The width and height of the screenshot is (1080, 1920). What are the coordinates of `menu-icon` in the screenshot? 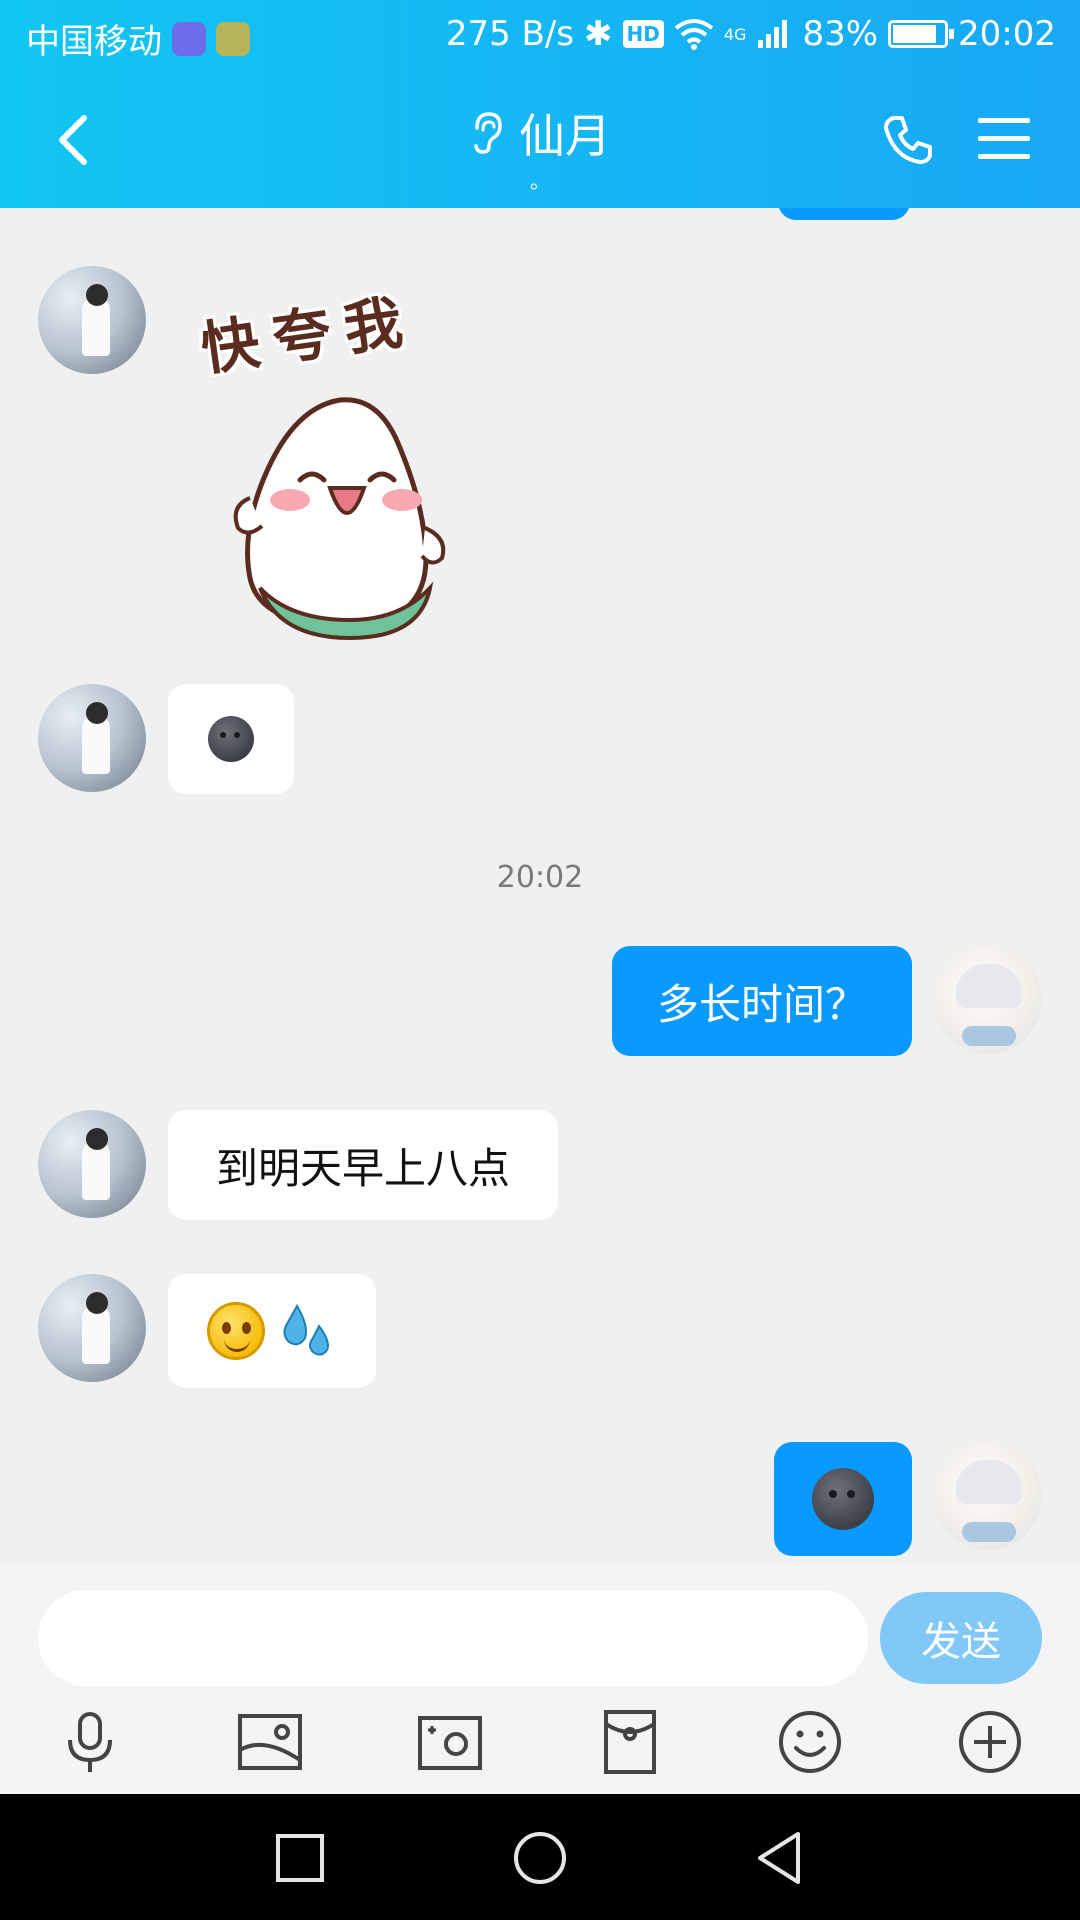 It's located at (1004, 139).